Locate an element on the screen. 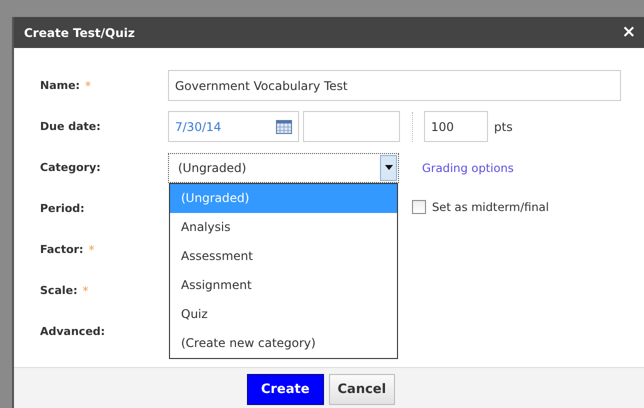  checkbox-label: Set as midterm/final is located at coordinates (490, 207).